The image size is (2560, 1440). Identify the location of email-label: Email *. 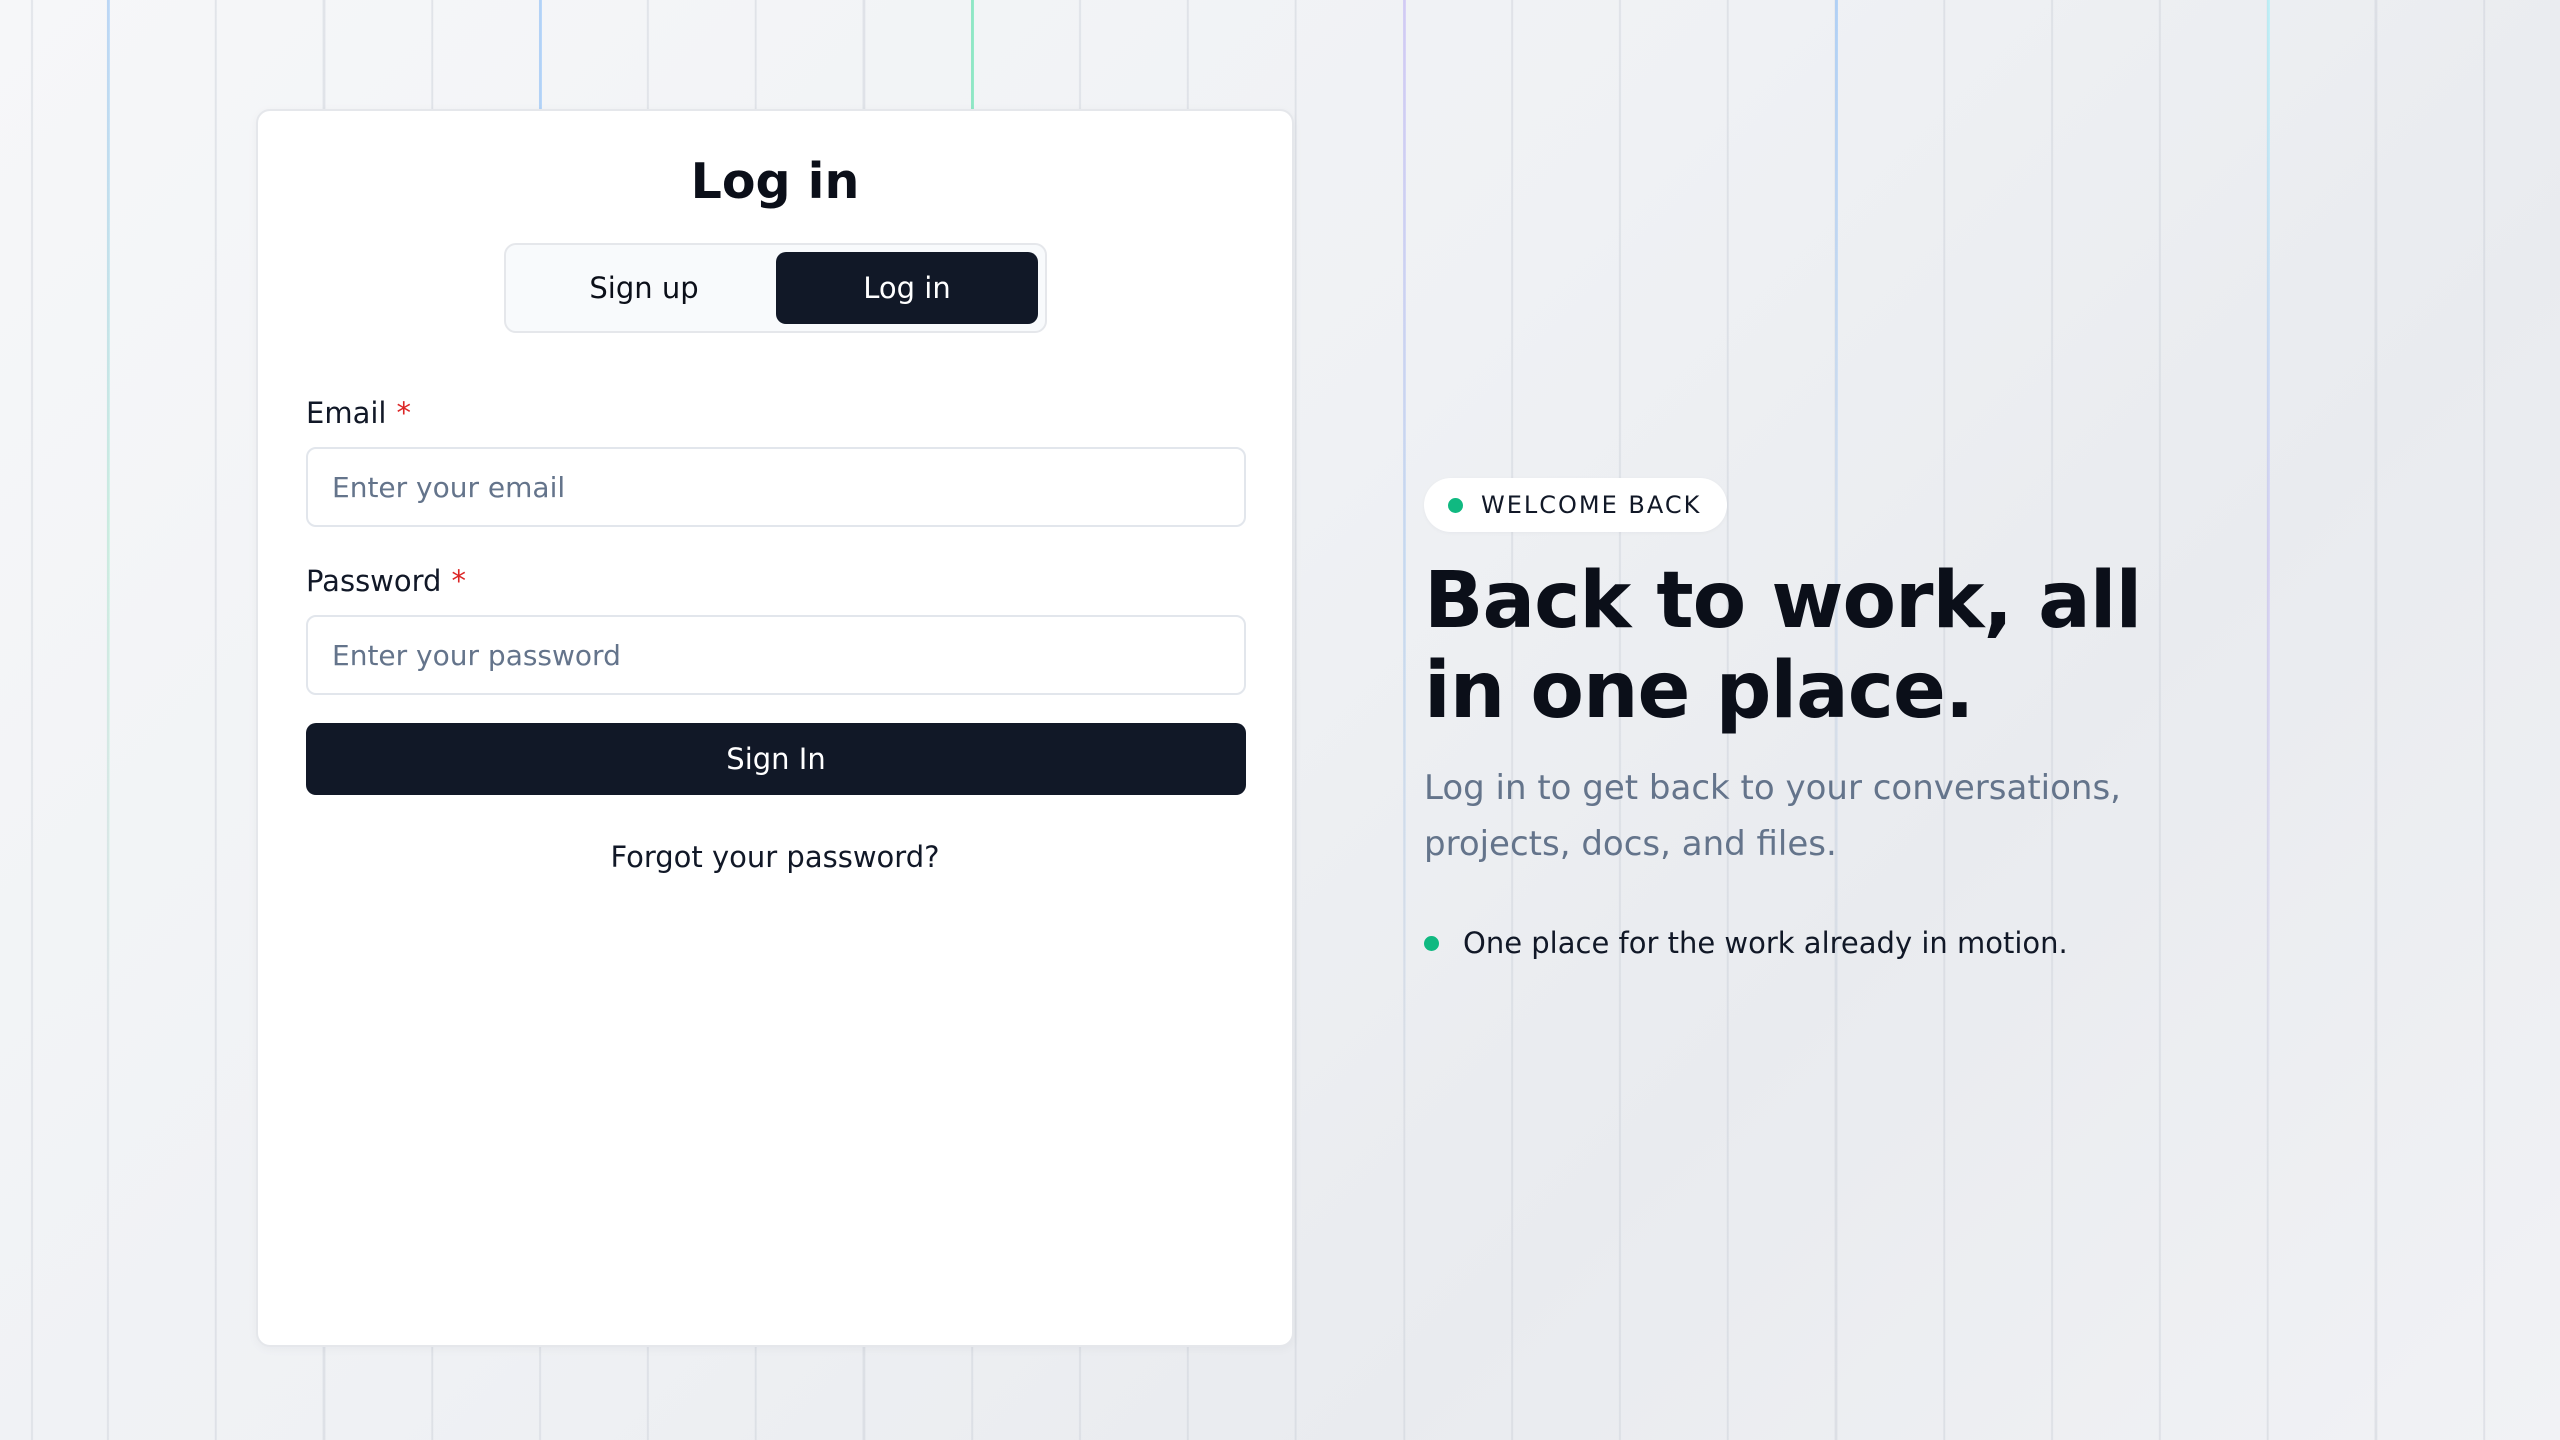
(358, 413).